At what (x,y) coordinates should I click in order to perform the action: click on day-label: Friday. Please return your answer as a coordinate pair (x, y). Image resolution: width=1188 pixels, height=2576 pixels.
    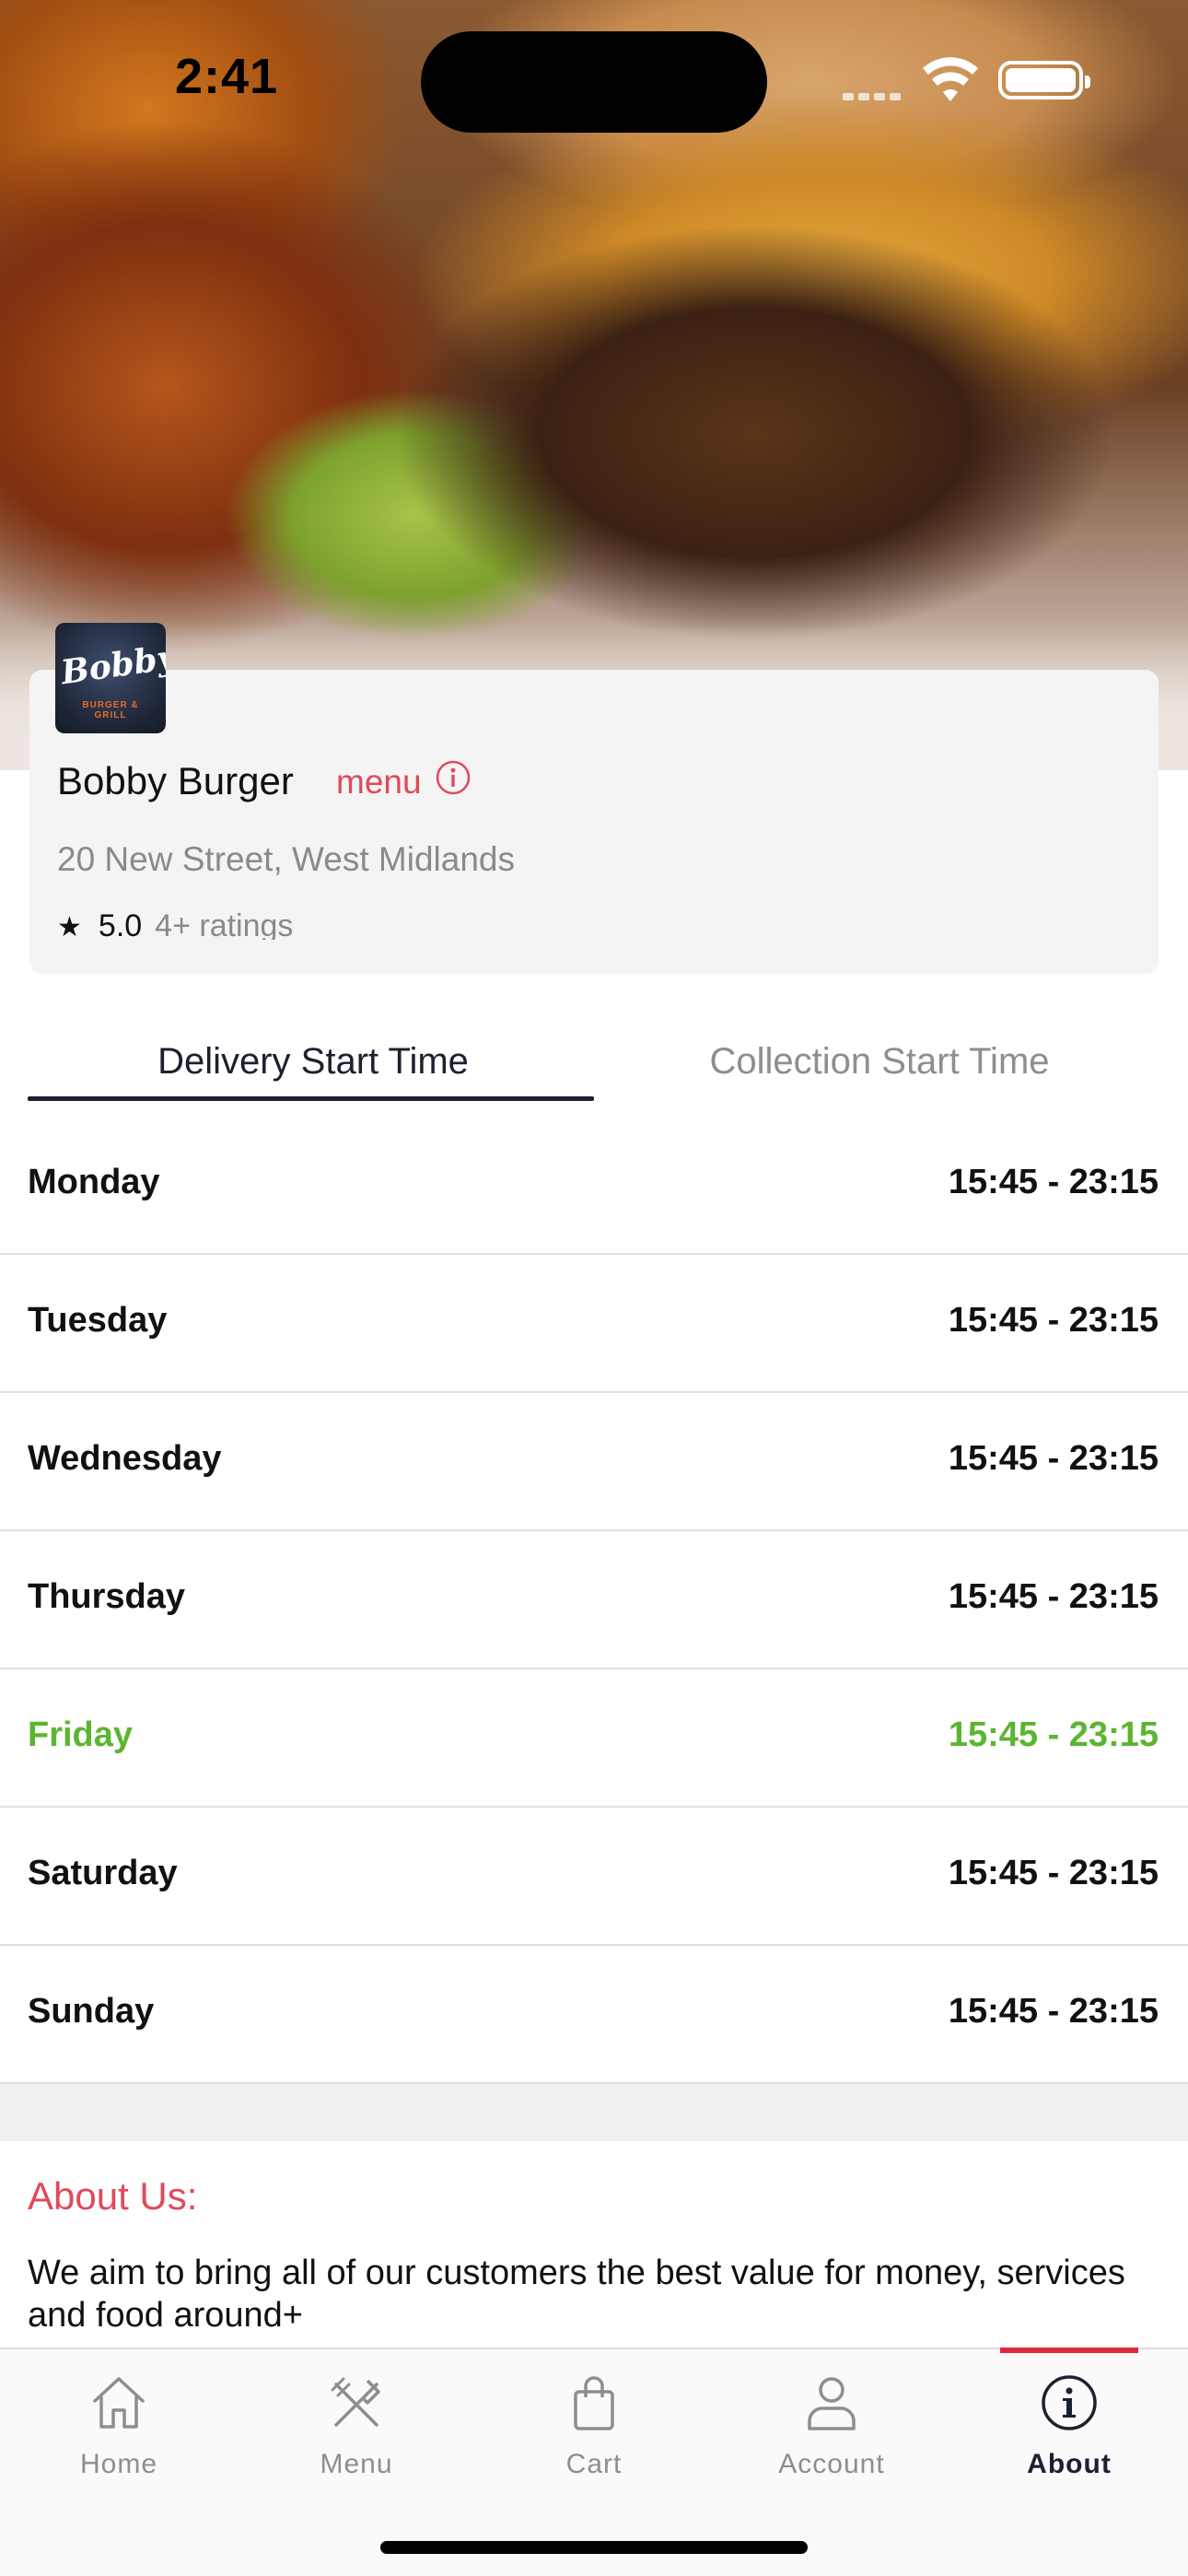
    Looking at the image, I should click on (81, 1734).